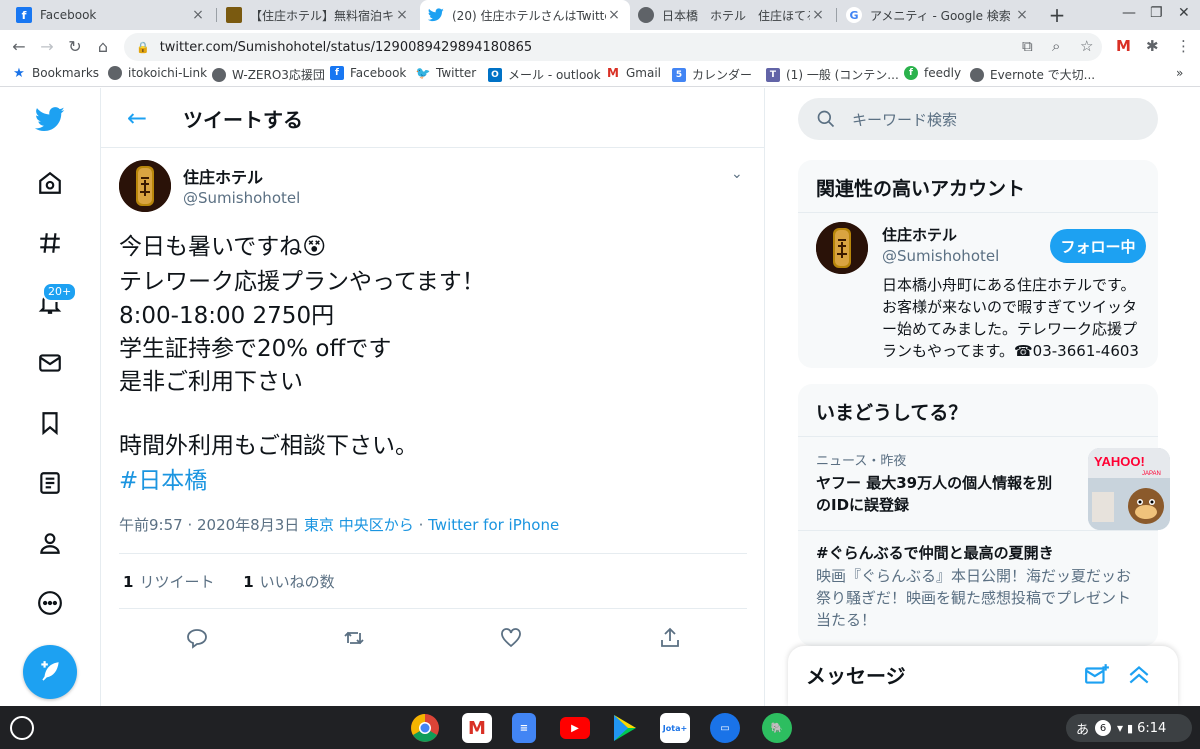 The image size is (1200, 749). Describe the element at coordinates (862, 505) in the screenshot. I see `trend-title-line: のIDに誤登録` at that location.